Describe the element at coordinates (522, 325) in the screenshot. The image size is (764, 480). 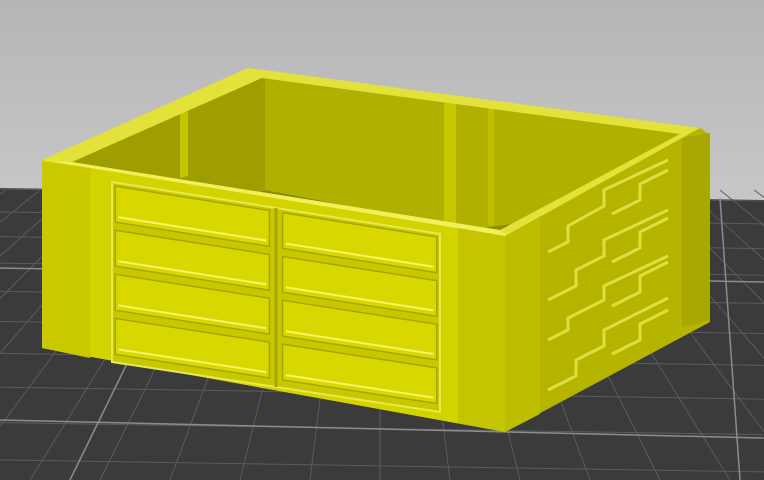
I see `right-front-post` at that location.